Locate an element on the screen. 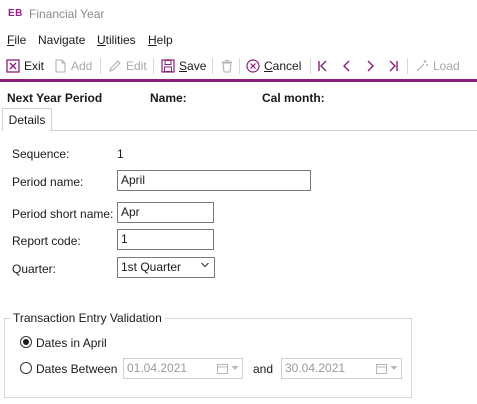 The width and height of the screenshot is (477, 404). pencil-icon is located at coordinates (115, 66).